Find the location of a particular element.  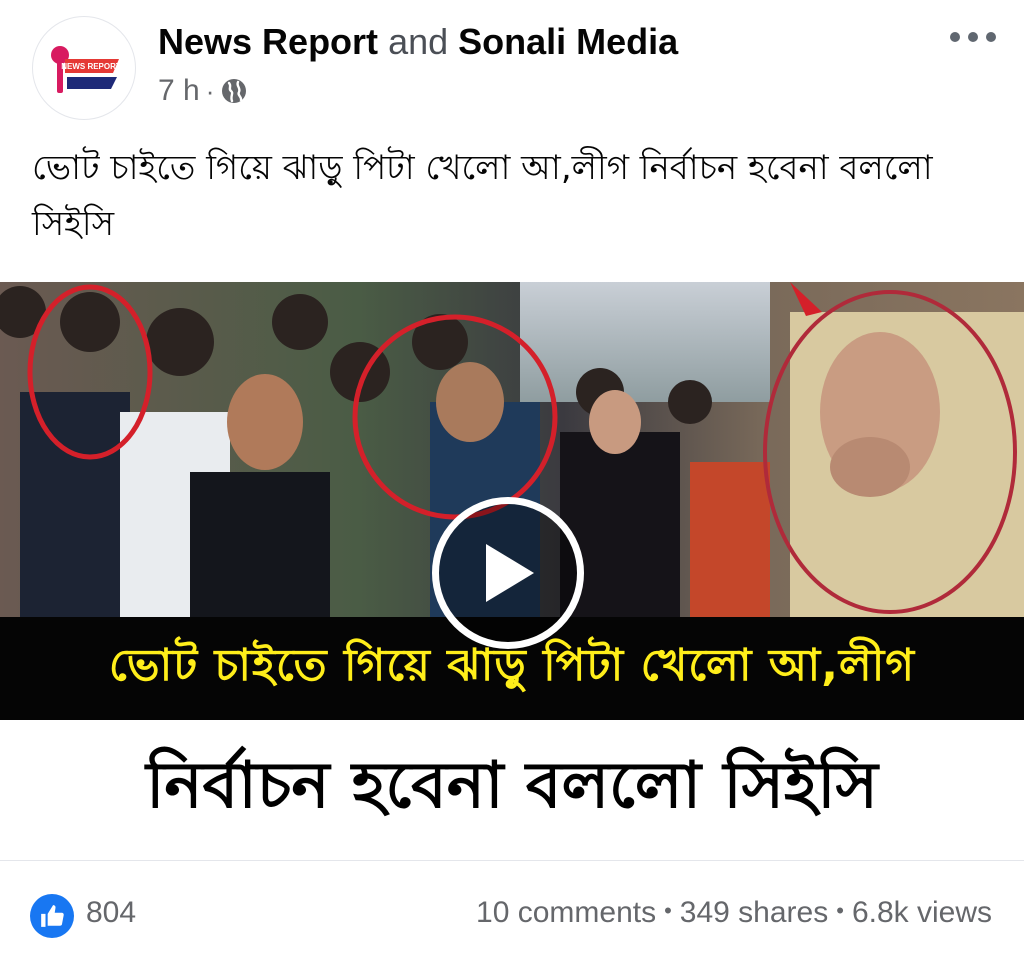

play-icon is located at coordinates (510, 573).